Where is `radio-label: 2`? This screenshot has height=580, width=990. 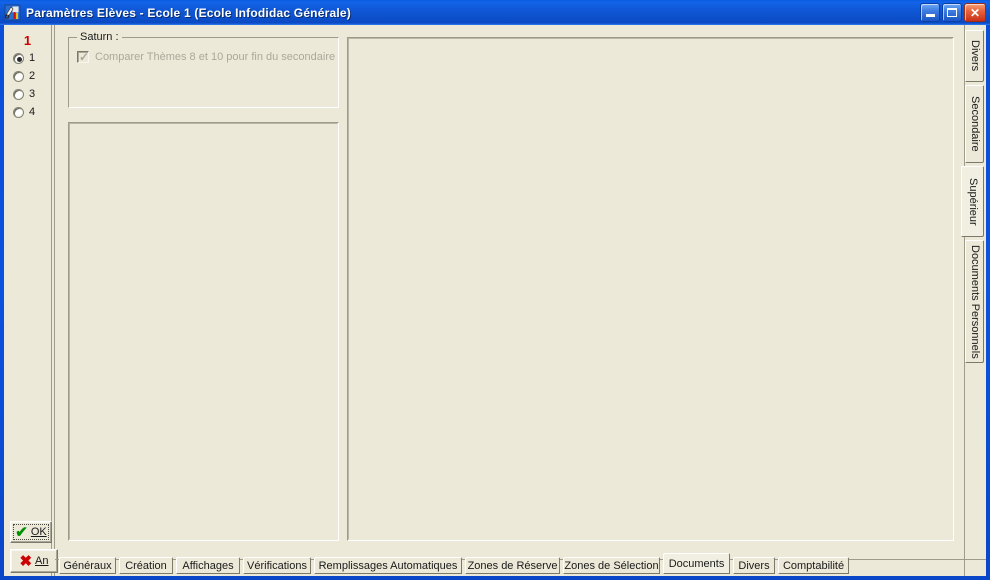
radio-label: 2 is located at coordinates (32, 76).